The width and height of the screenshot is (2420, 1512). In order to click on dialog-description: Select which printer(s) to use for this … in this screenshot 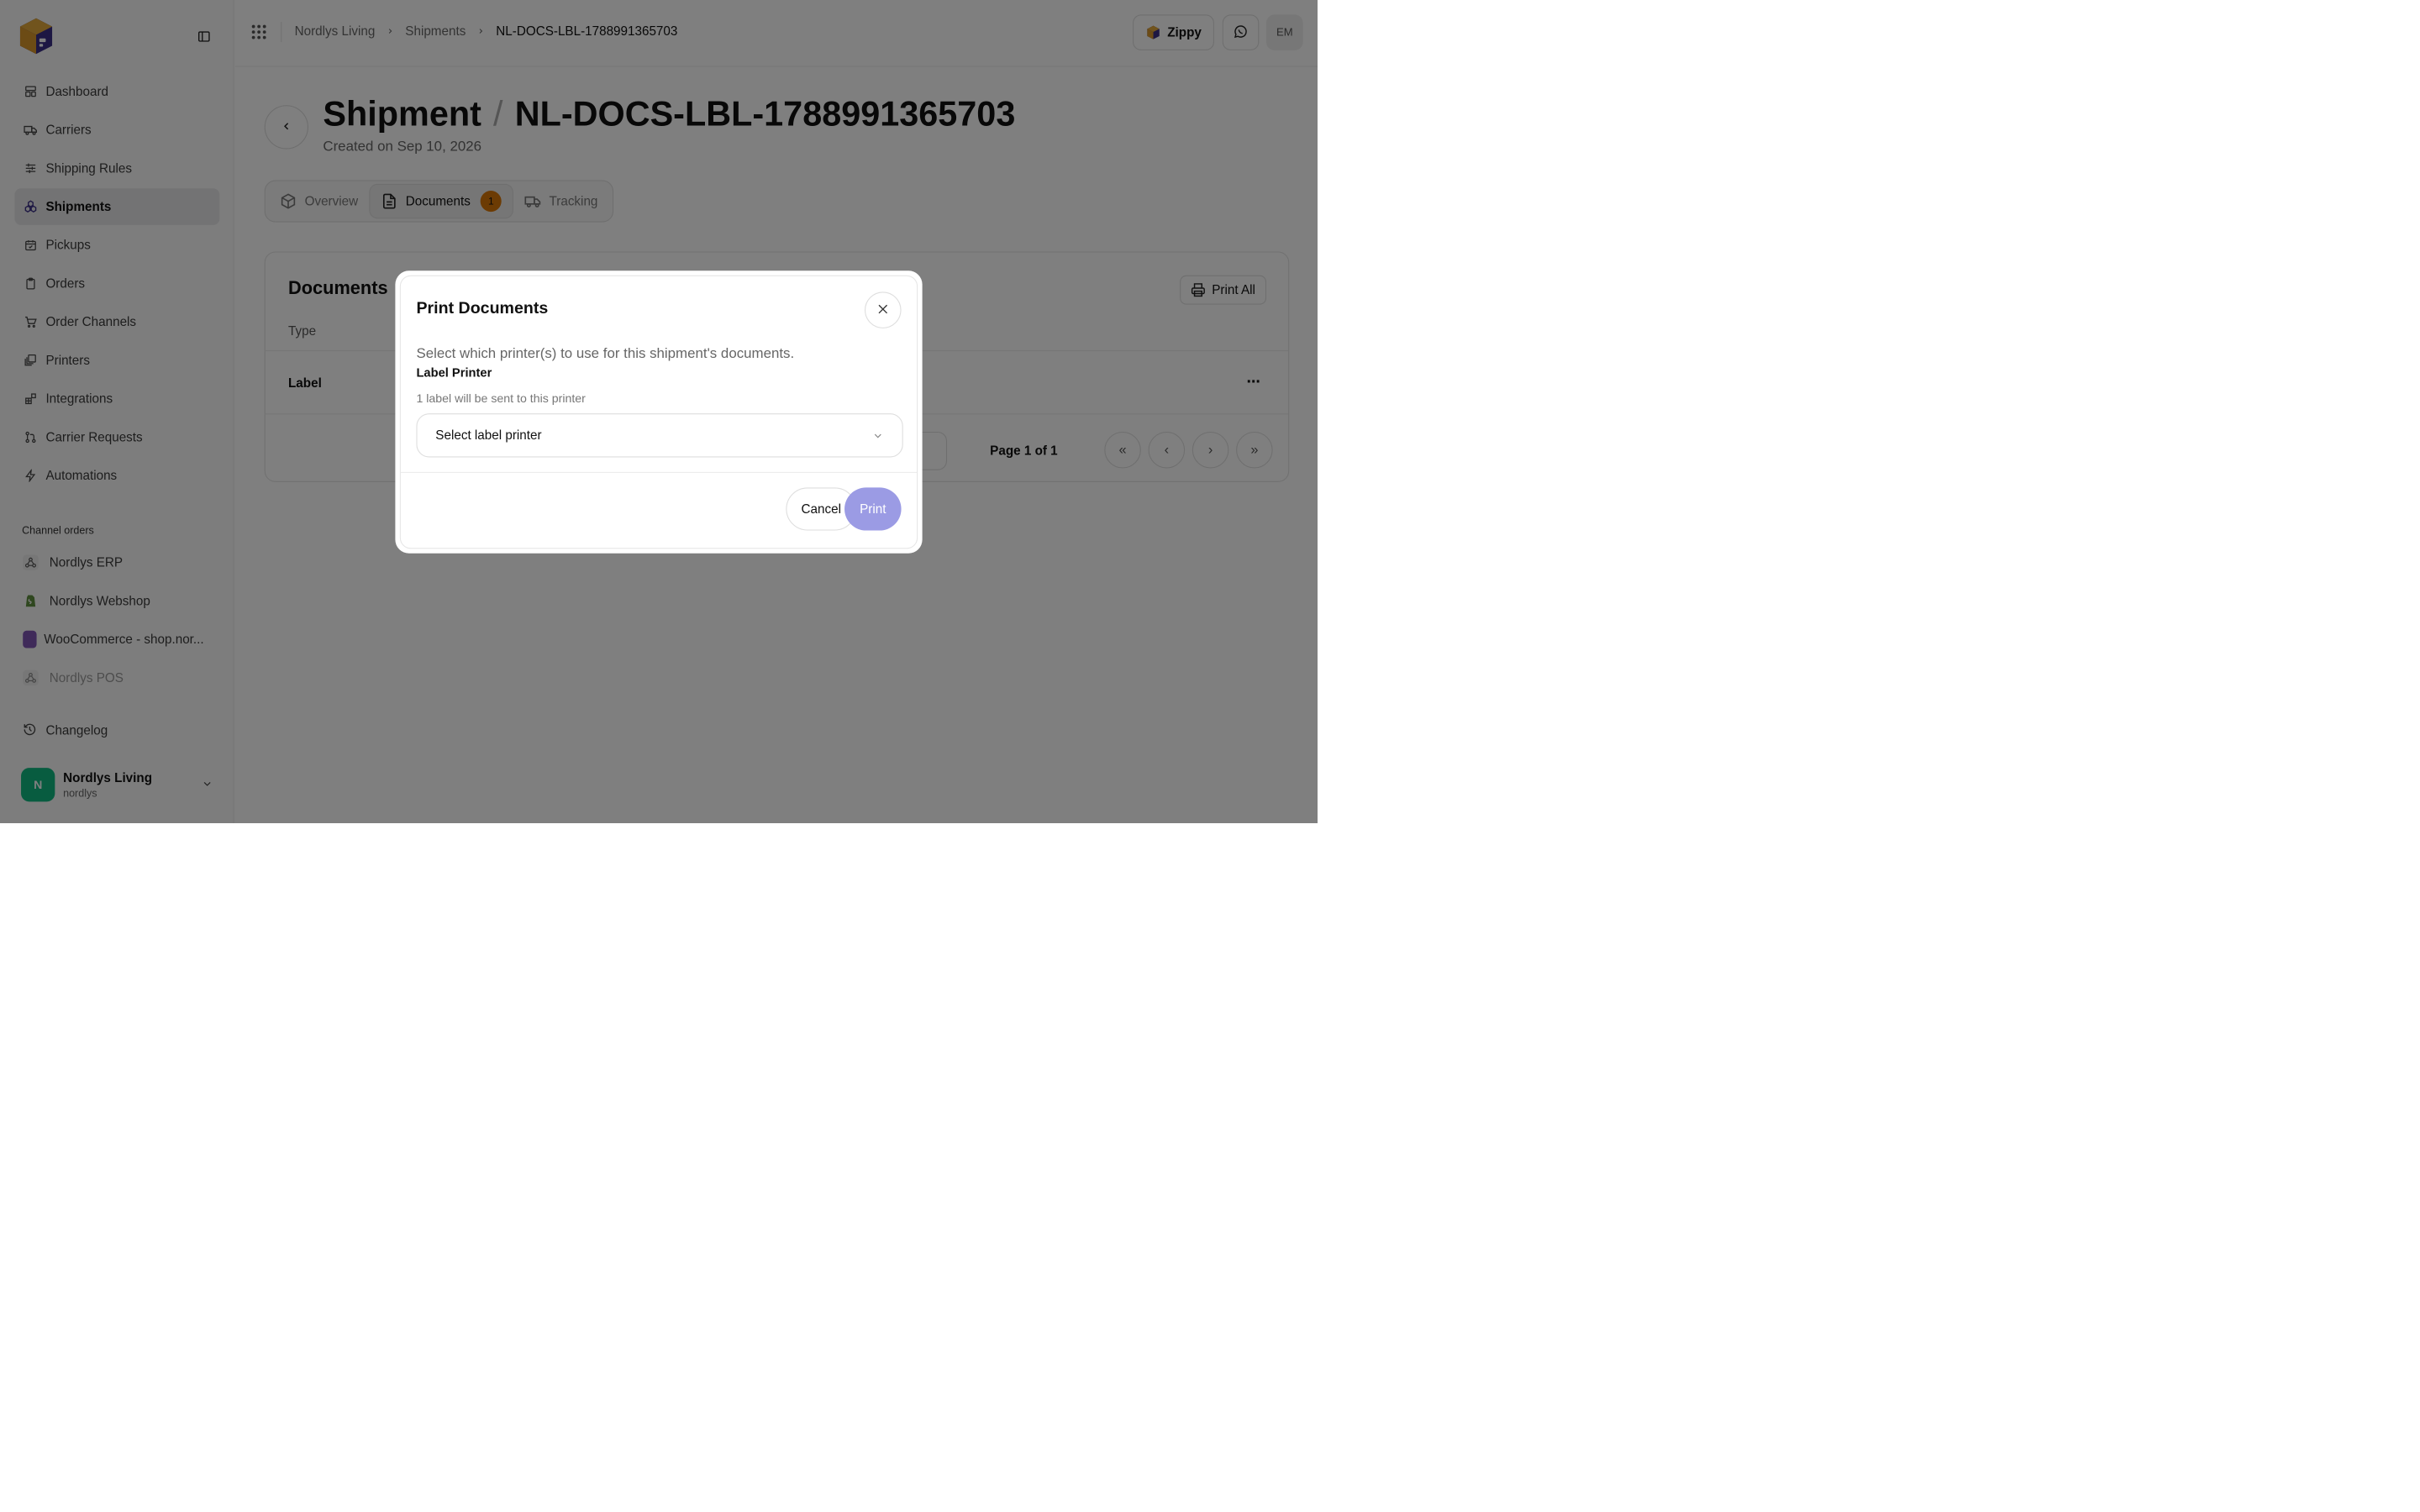, I will do `click(605, 352)`.